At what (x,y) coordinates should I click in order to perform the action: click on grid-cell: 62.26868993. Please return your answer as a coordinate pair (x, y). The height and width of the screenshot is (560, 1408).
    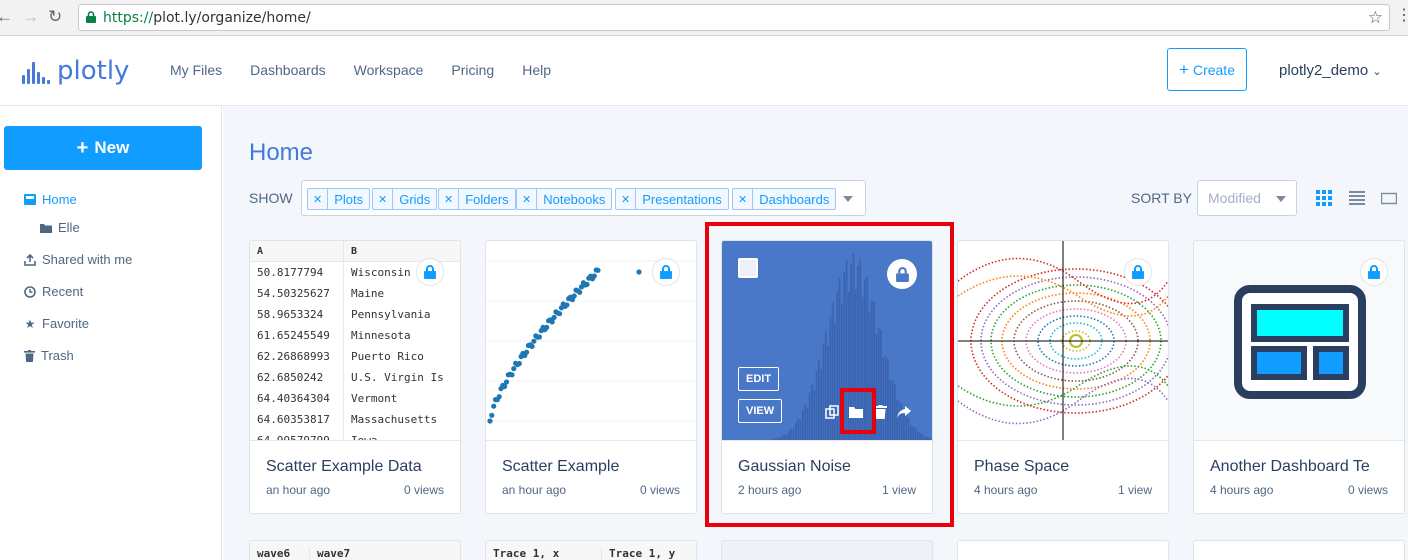
    Looking at the image, I should click on (297, 356).